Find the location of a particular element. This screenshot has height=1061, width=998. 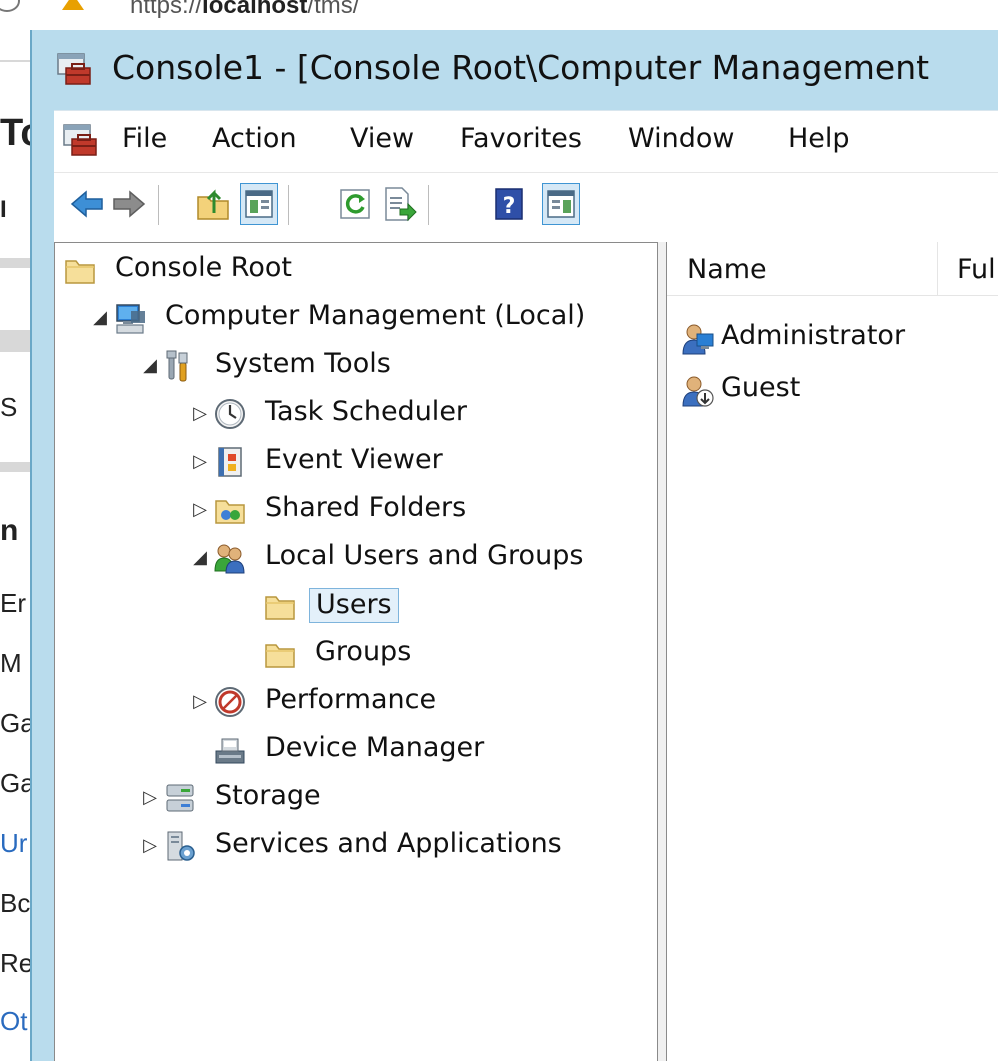

refresh-icon is located at coordinates (355, 204).